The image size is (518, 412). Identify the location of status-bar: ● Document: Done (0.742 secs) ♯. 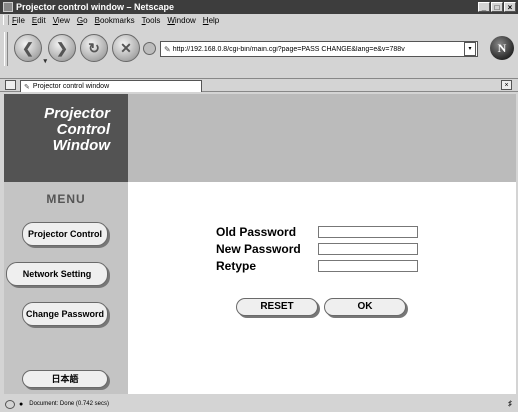
(259, 404).